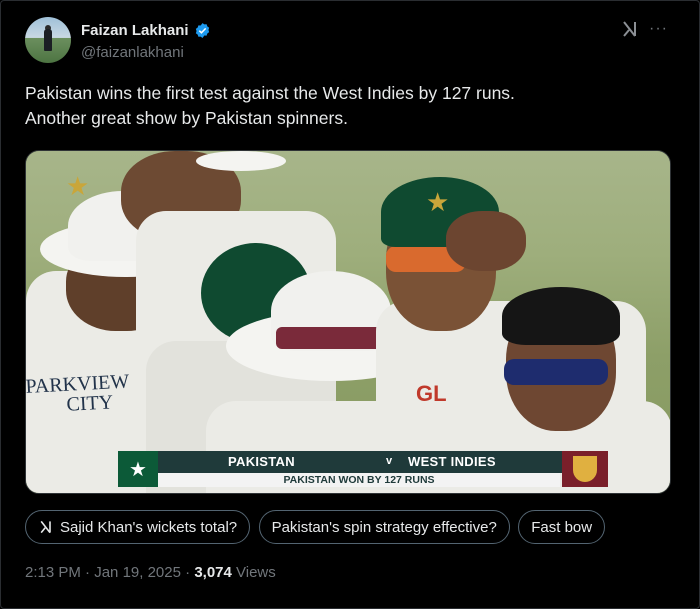 This screenshot has width=700, height=609. I want to click on parkview-city-text: PARKVIEW CITY, so click(101, 393).